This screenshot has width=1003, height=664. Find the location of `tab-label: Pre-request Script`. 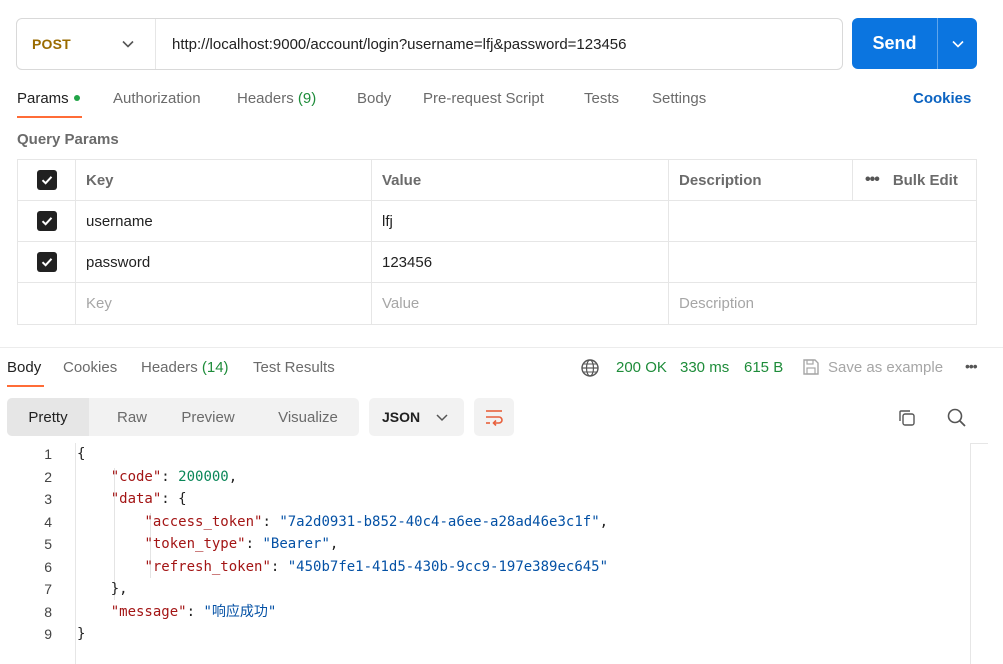

tab-label: Pre-request Script is located at coordinates (483, 98).